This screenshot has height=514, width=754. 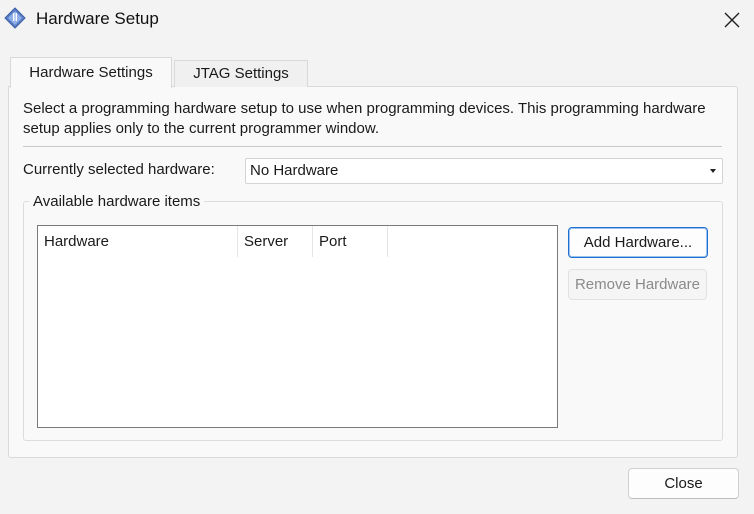 I want to click on selected-hardware-label: Currently selected hardware:, so click(x=119, y=169).